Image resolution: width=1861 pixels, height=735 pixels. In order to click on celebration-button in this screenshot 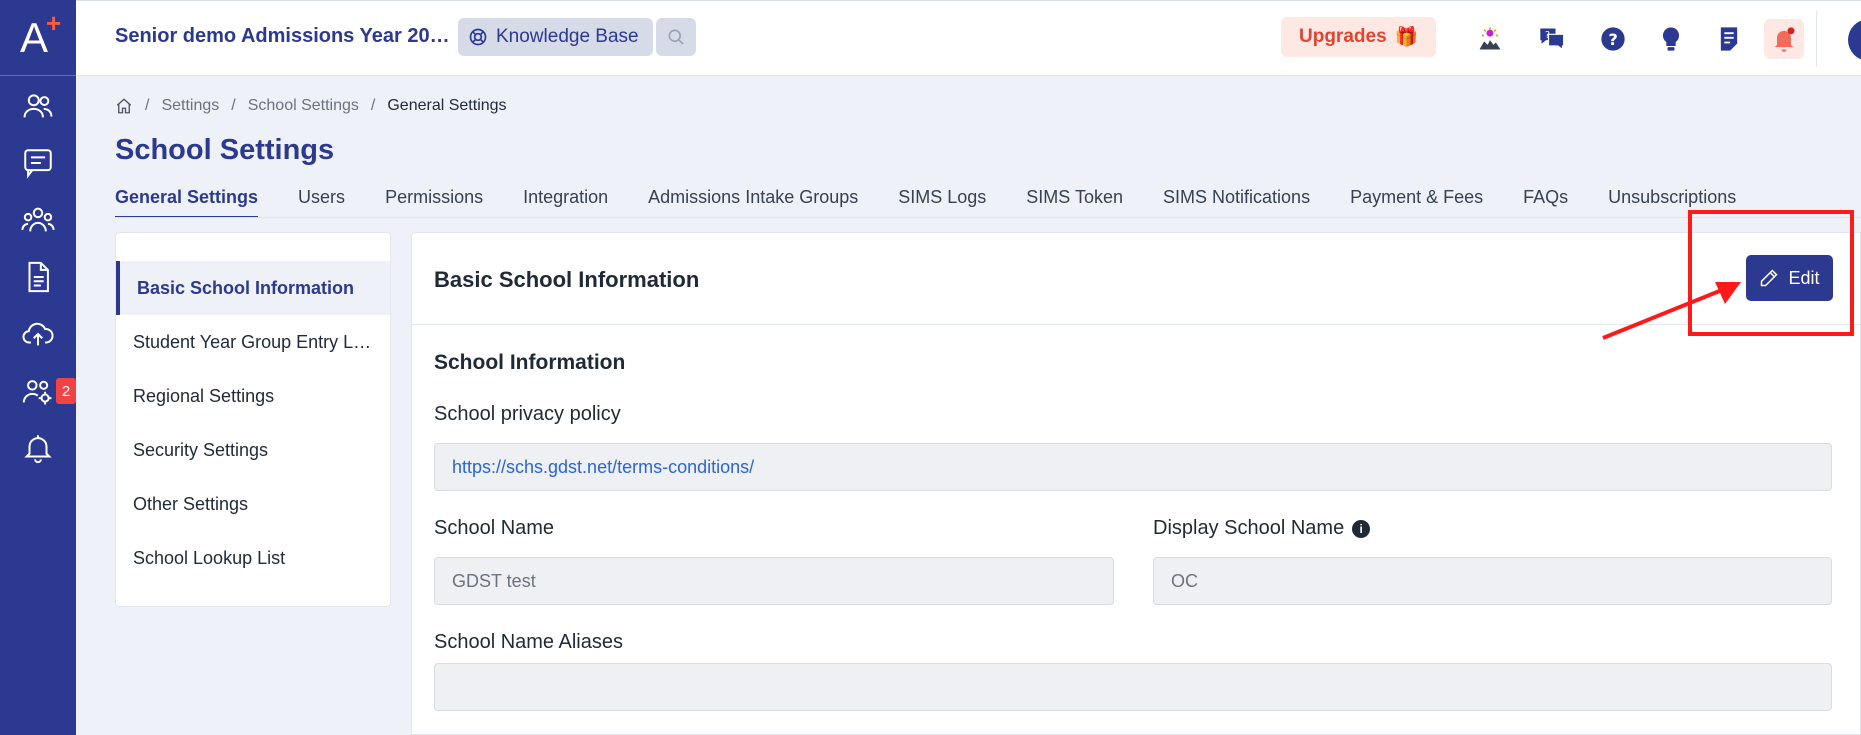, I will do `click(1490, 39)`.